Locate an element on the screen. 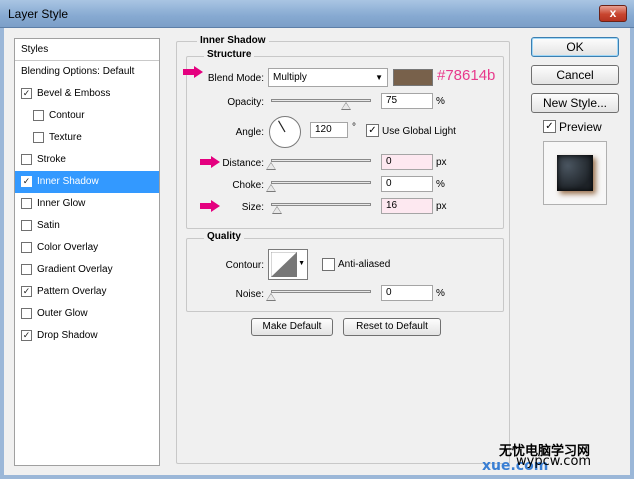 The width and height of the screenshot is (634, 479). noise-value: 0 is located at coordinates (389, 292).